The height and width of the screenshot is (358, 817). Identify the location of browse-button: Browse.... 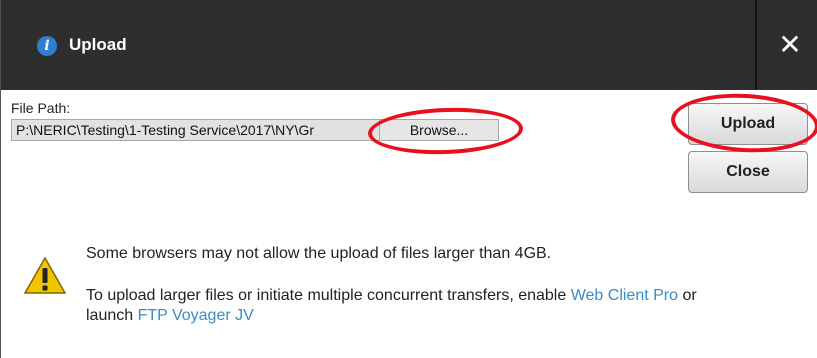
(439, 130).